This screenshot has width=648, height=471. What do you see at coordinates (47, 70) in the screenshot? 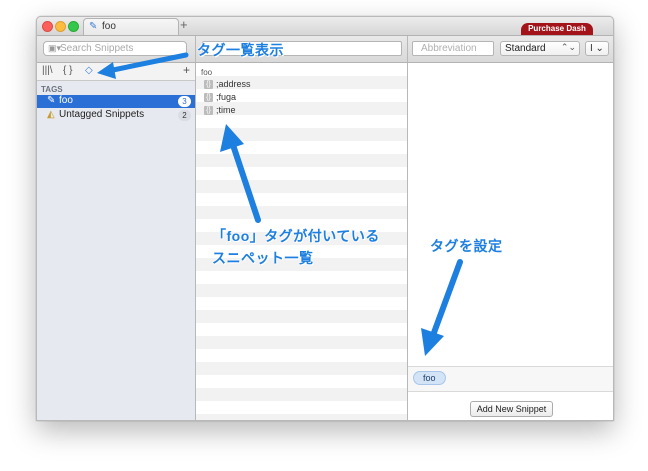
I see `library-icon: |||\` at bounding box center [47, 70].